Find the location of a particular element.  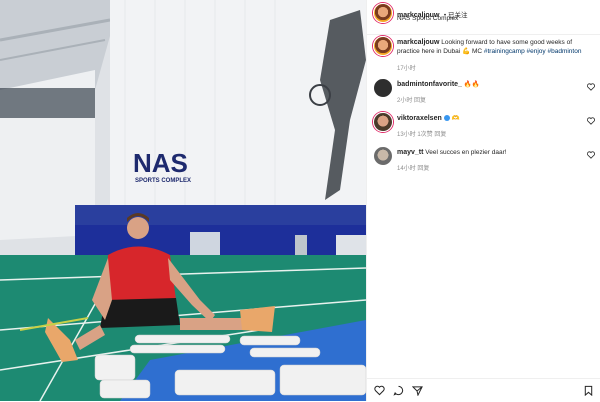

action-bar is located at coordinates (483, 390).